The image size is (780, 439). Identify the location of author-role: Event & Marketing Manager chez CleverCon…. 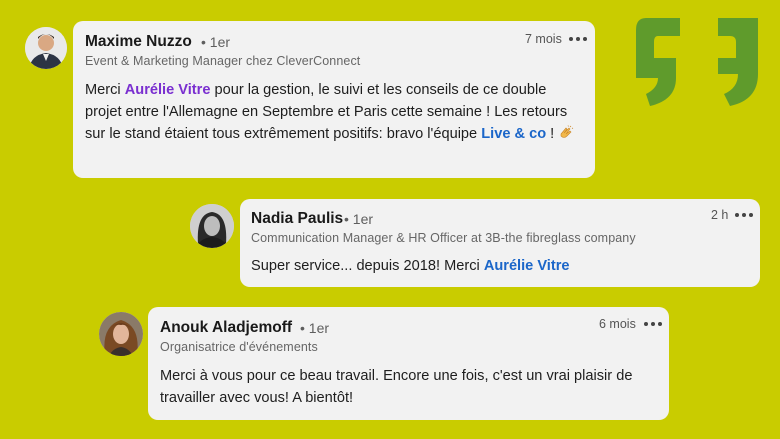
(223, 61).